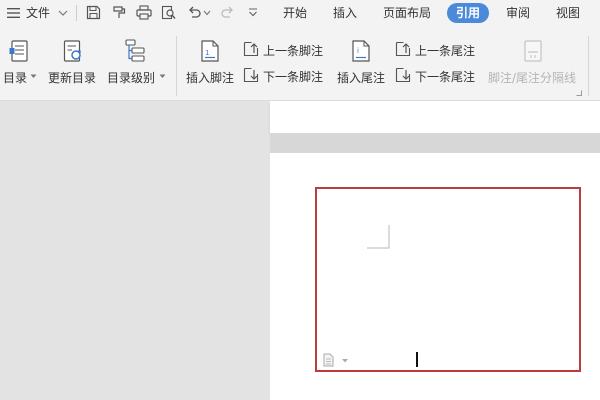 This screenshot has height=400, width=600. I want to click on next-endnote-label: 下一条尾注, so click(445, 77).